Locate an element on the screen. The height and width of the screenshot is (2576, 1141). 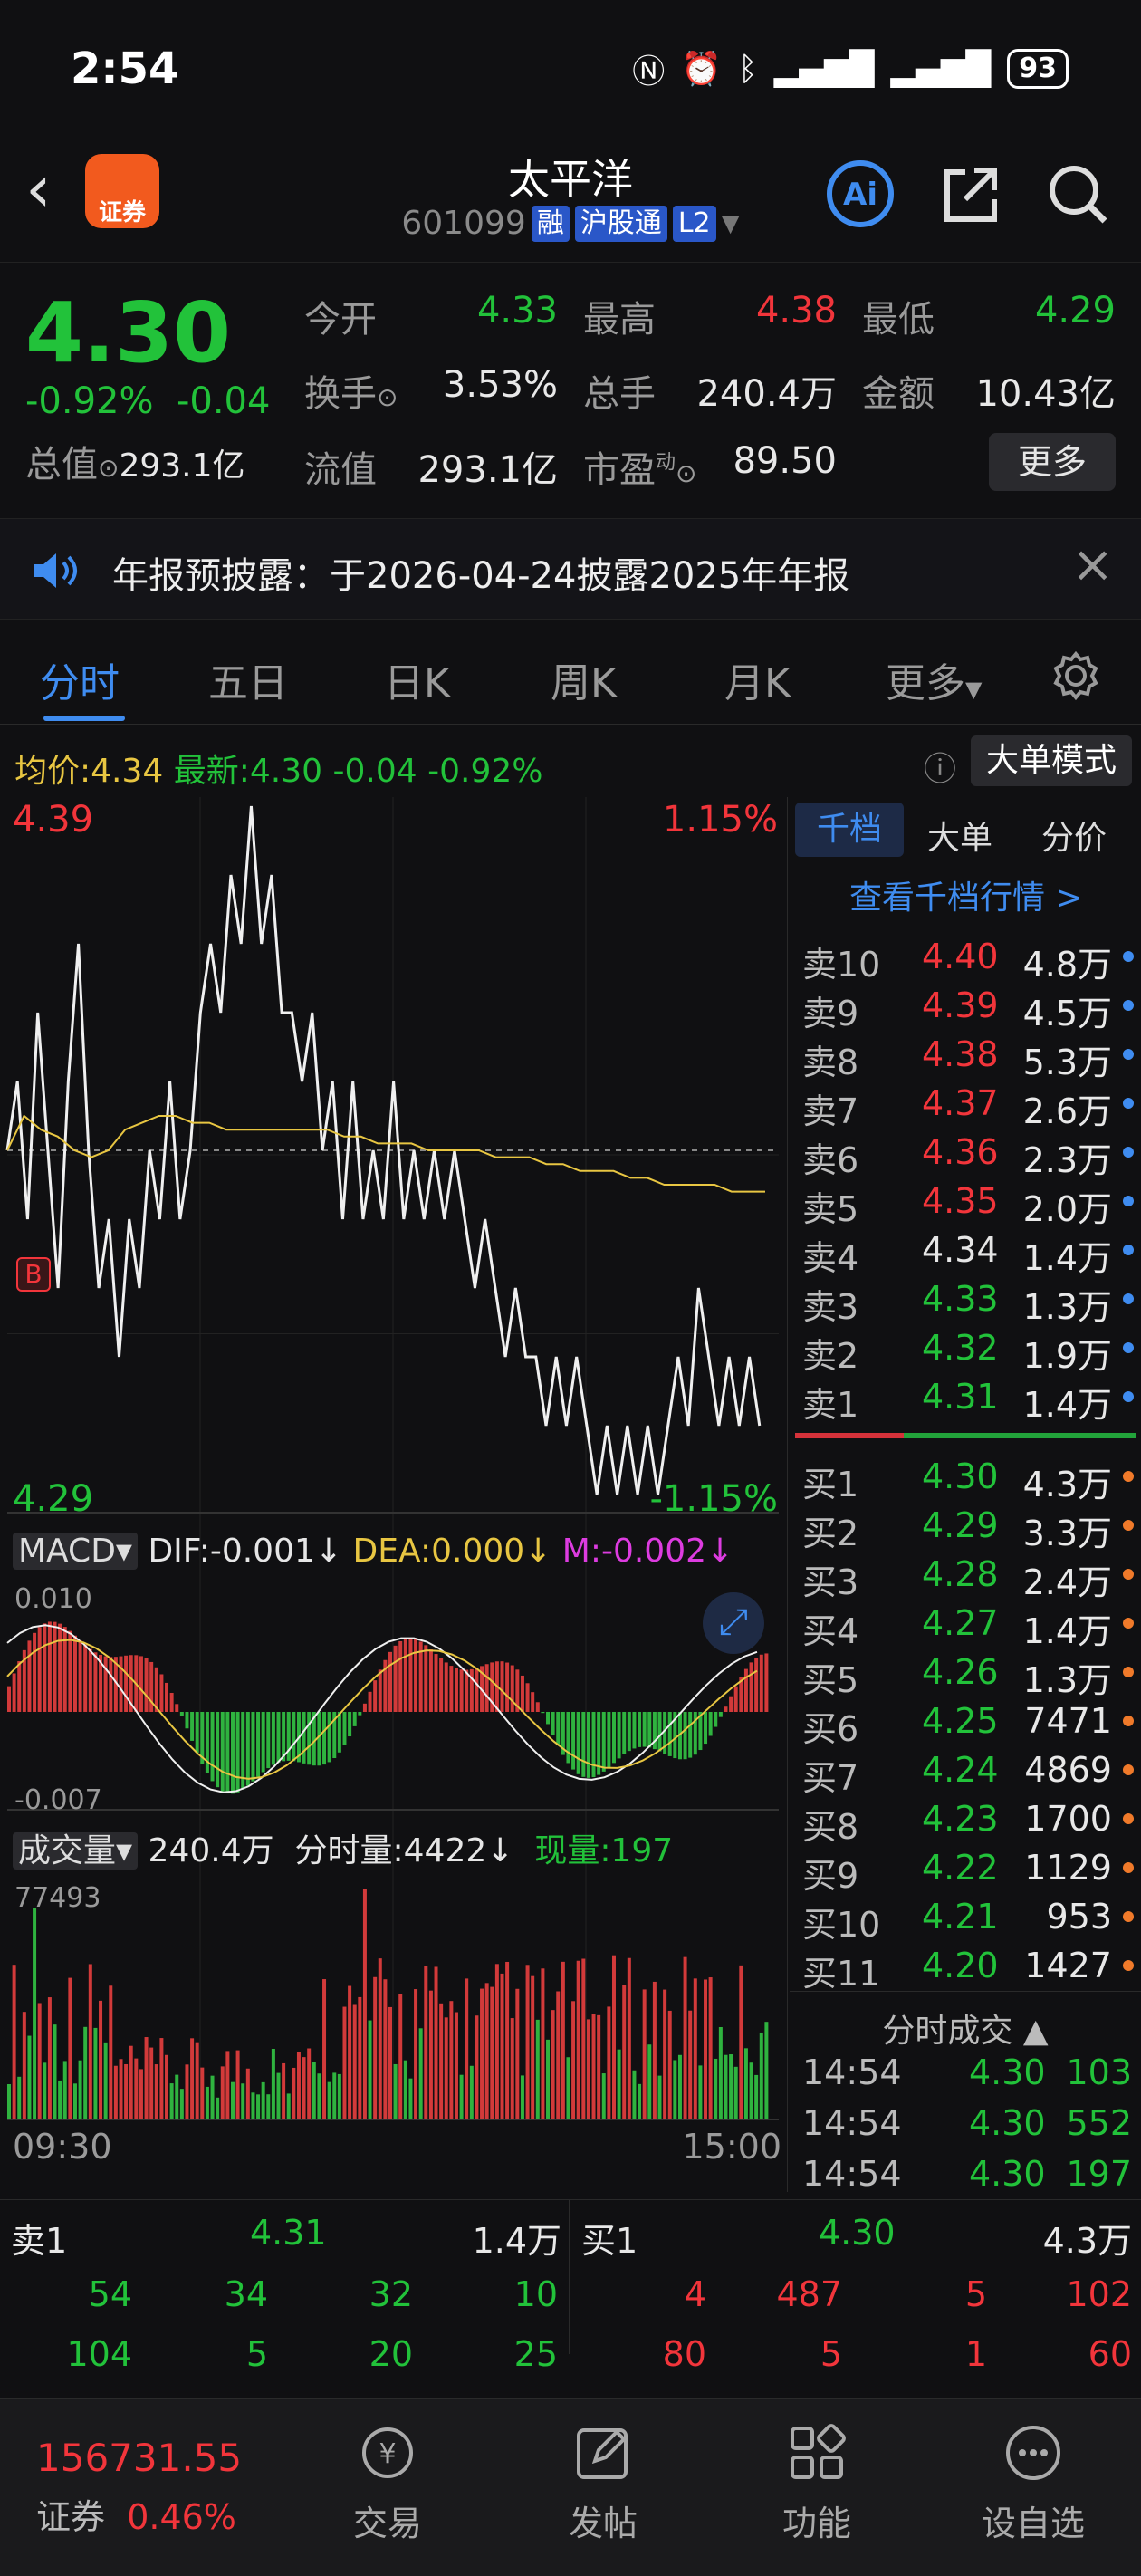
tab-level-book: 千档 is located at coordinates (850, 830).